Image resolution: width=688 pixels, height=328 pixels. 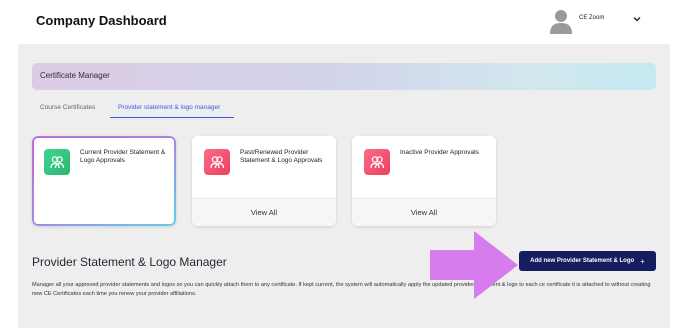 I want to click on card-label: Inactive Provider Approvals, so click(x=439, y=152).